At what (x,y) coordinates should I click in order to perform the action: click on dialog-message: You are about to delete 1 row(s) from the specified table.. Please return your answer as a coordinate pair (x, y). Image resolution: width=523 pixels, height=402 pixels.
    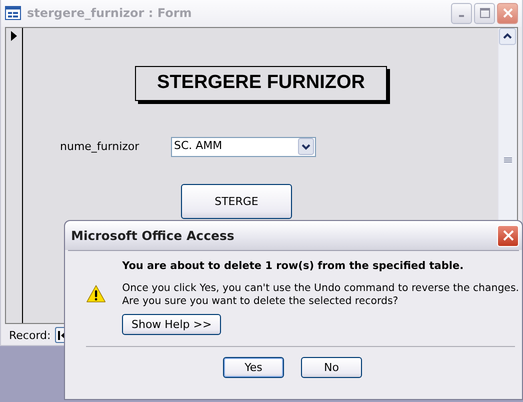
    Looking at the image, I should click on (293, 266).